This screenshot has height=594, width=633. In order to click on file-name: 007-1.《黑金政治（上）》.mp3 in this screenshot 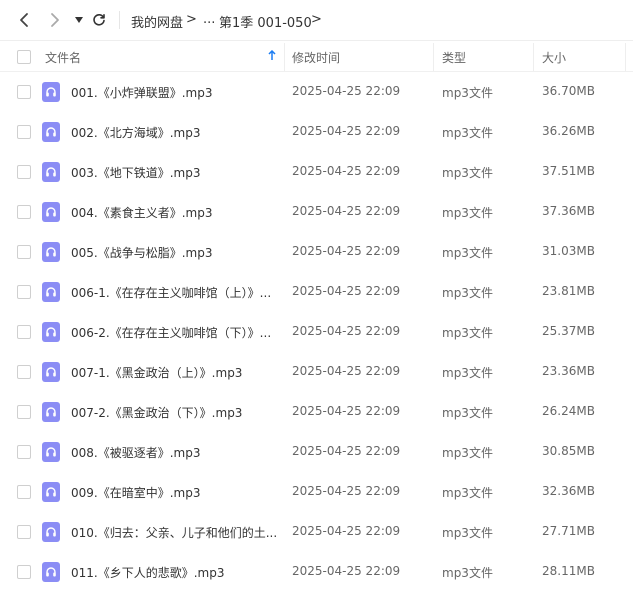, I will do `click(156, 372)`.